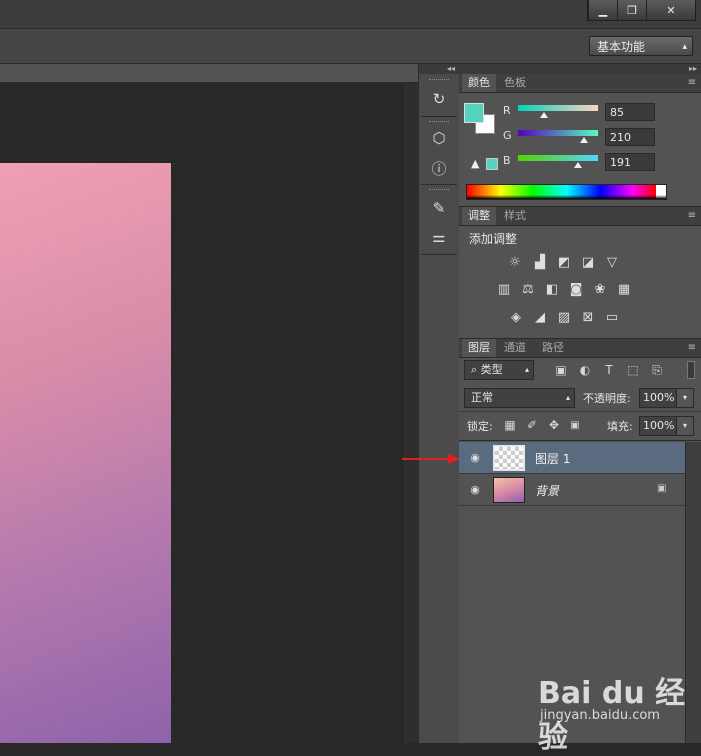 The height and width of the screenshot is (756, 701). What do you see at coordinates (510, 425) in the screenshot?
I see `lock-transparent-icon: ▦` at bounding box center [510, 425].